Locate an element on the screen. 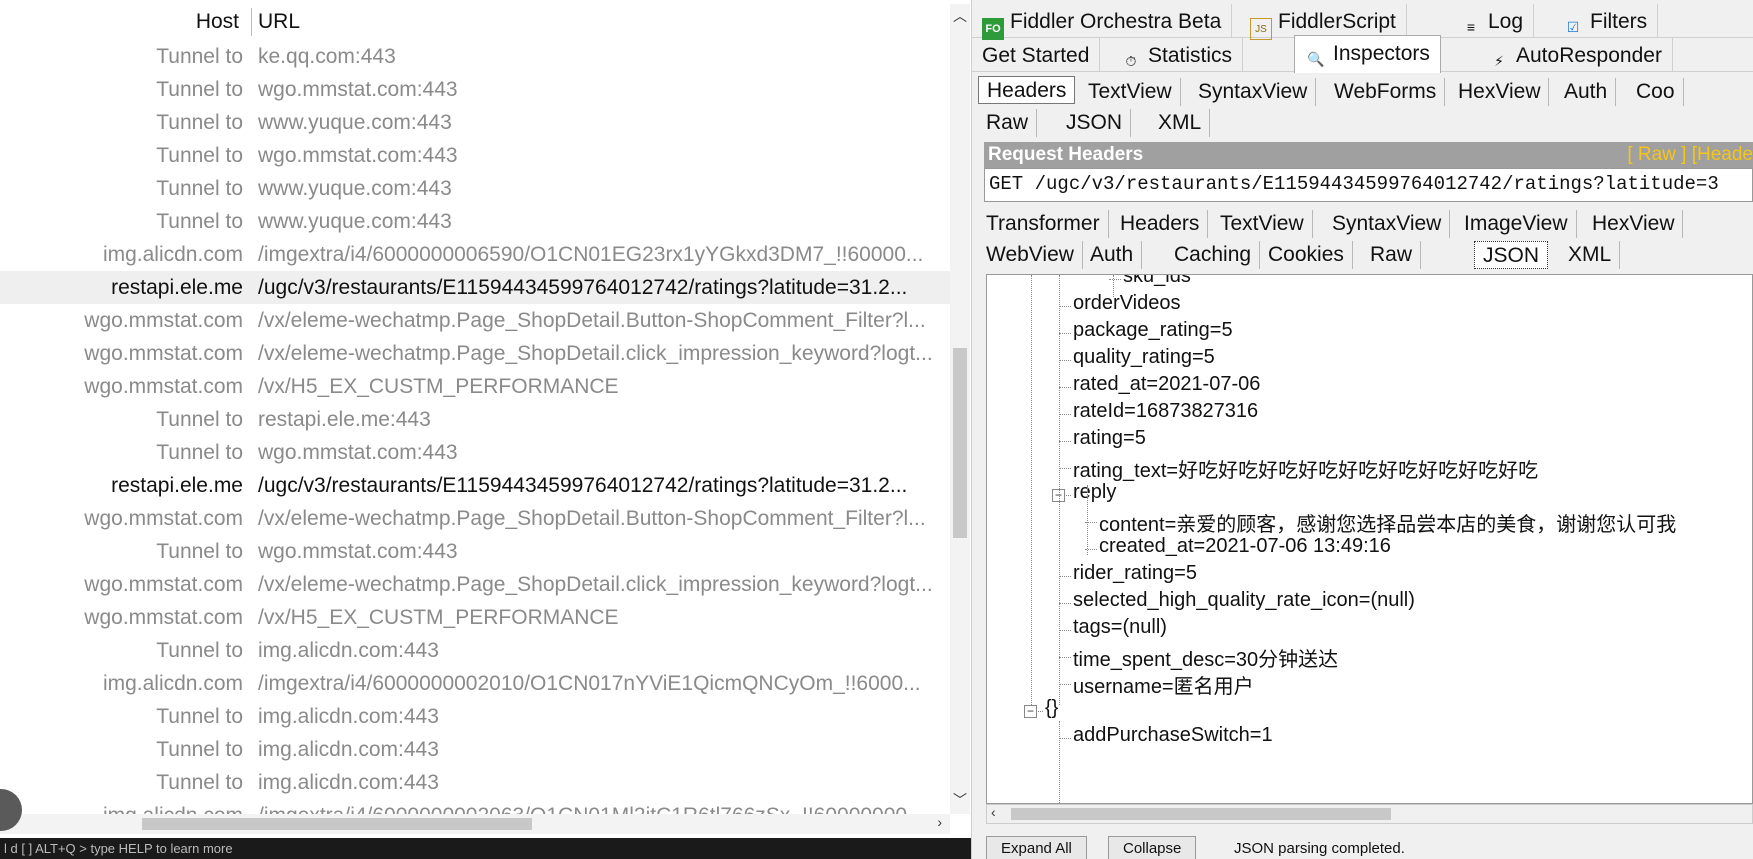 The image size is (1753, 859). subtab-caching: Caching is located at coordinates (1213, 255).